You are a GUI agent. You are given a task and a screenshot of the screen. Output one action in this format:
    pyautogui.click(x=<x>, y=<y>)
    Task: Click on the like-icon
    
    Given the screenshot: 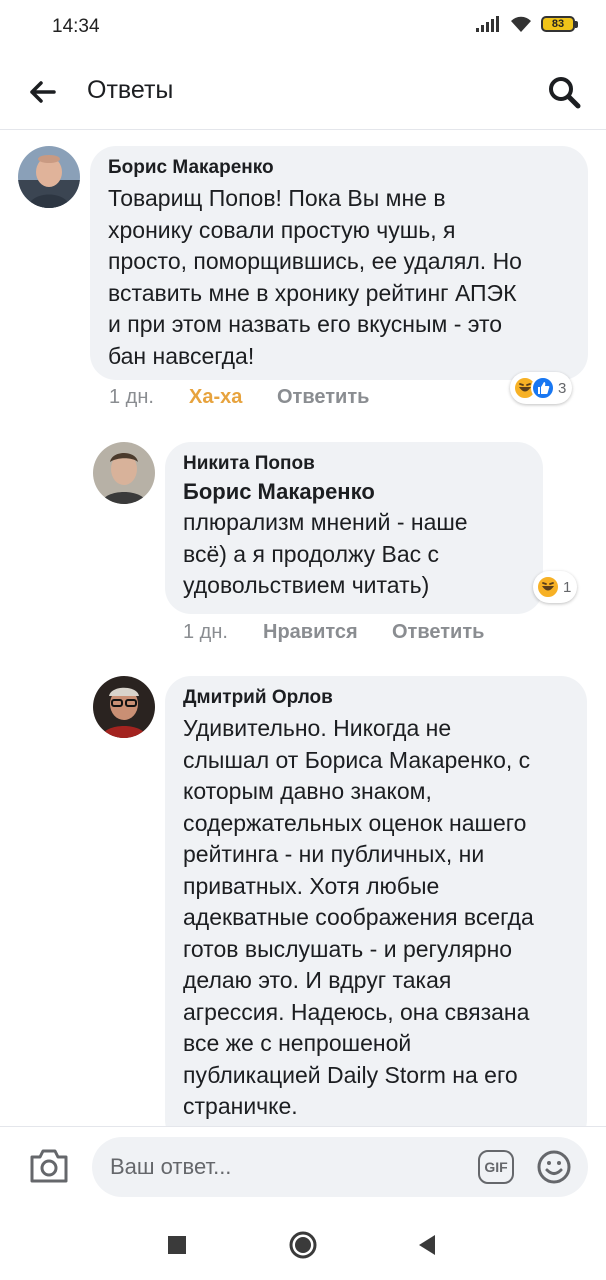 What is the action you would take?
    pyautogui.click(x=543, y=388)
    